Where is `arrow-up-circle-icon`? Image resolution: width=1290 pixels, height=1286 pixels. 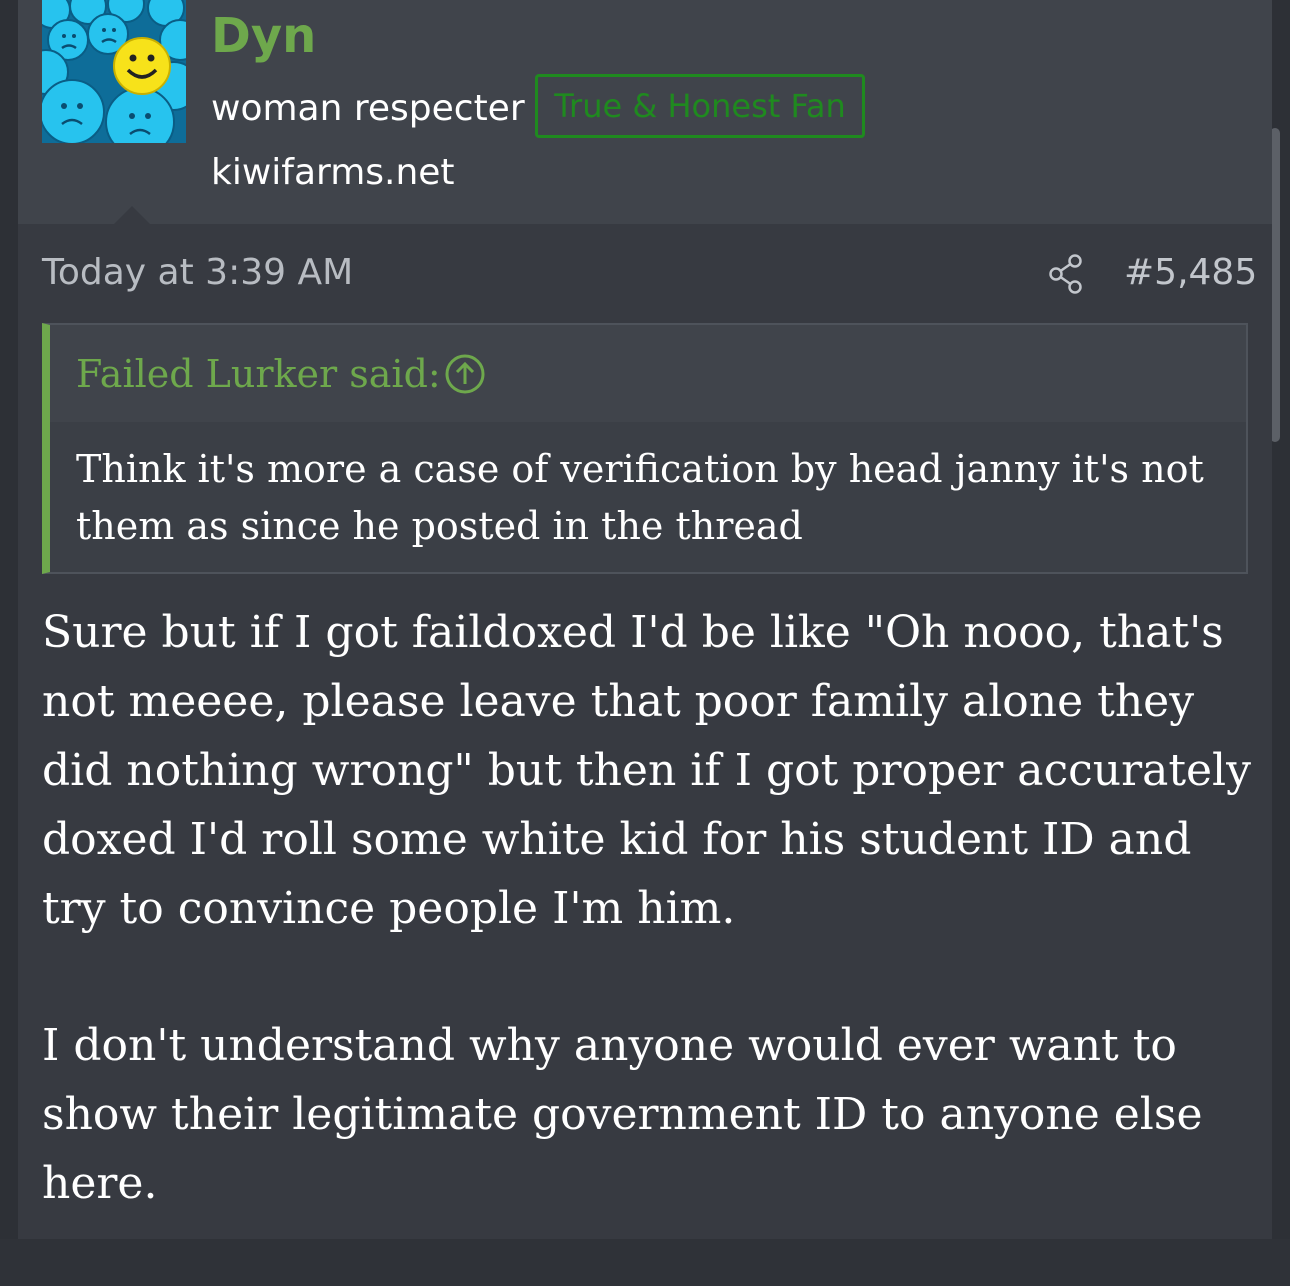 arrow-up-circle-icon is located at coordinates (465, 374).